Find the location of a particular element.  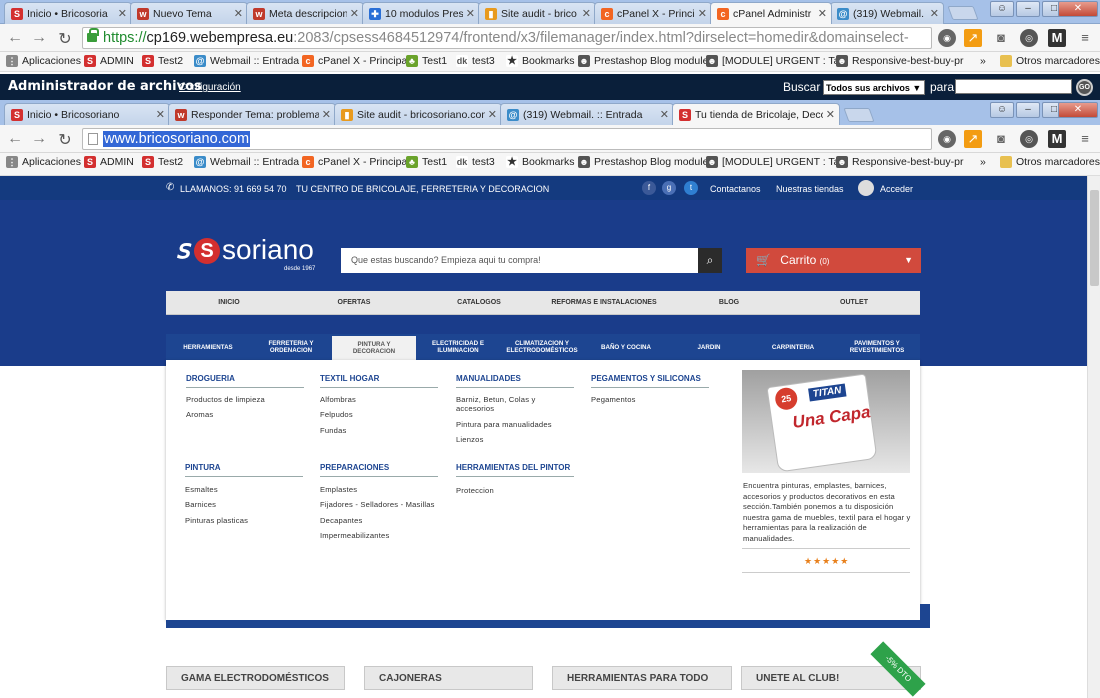

bookmark-test2: S Test2 is located at coordinates (162, 162).